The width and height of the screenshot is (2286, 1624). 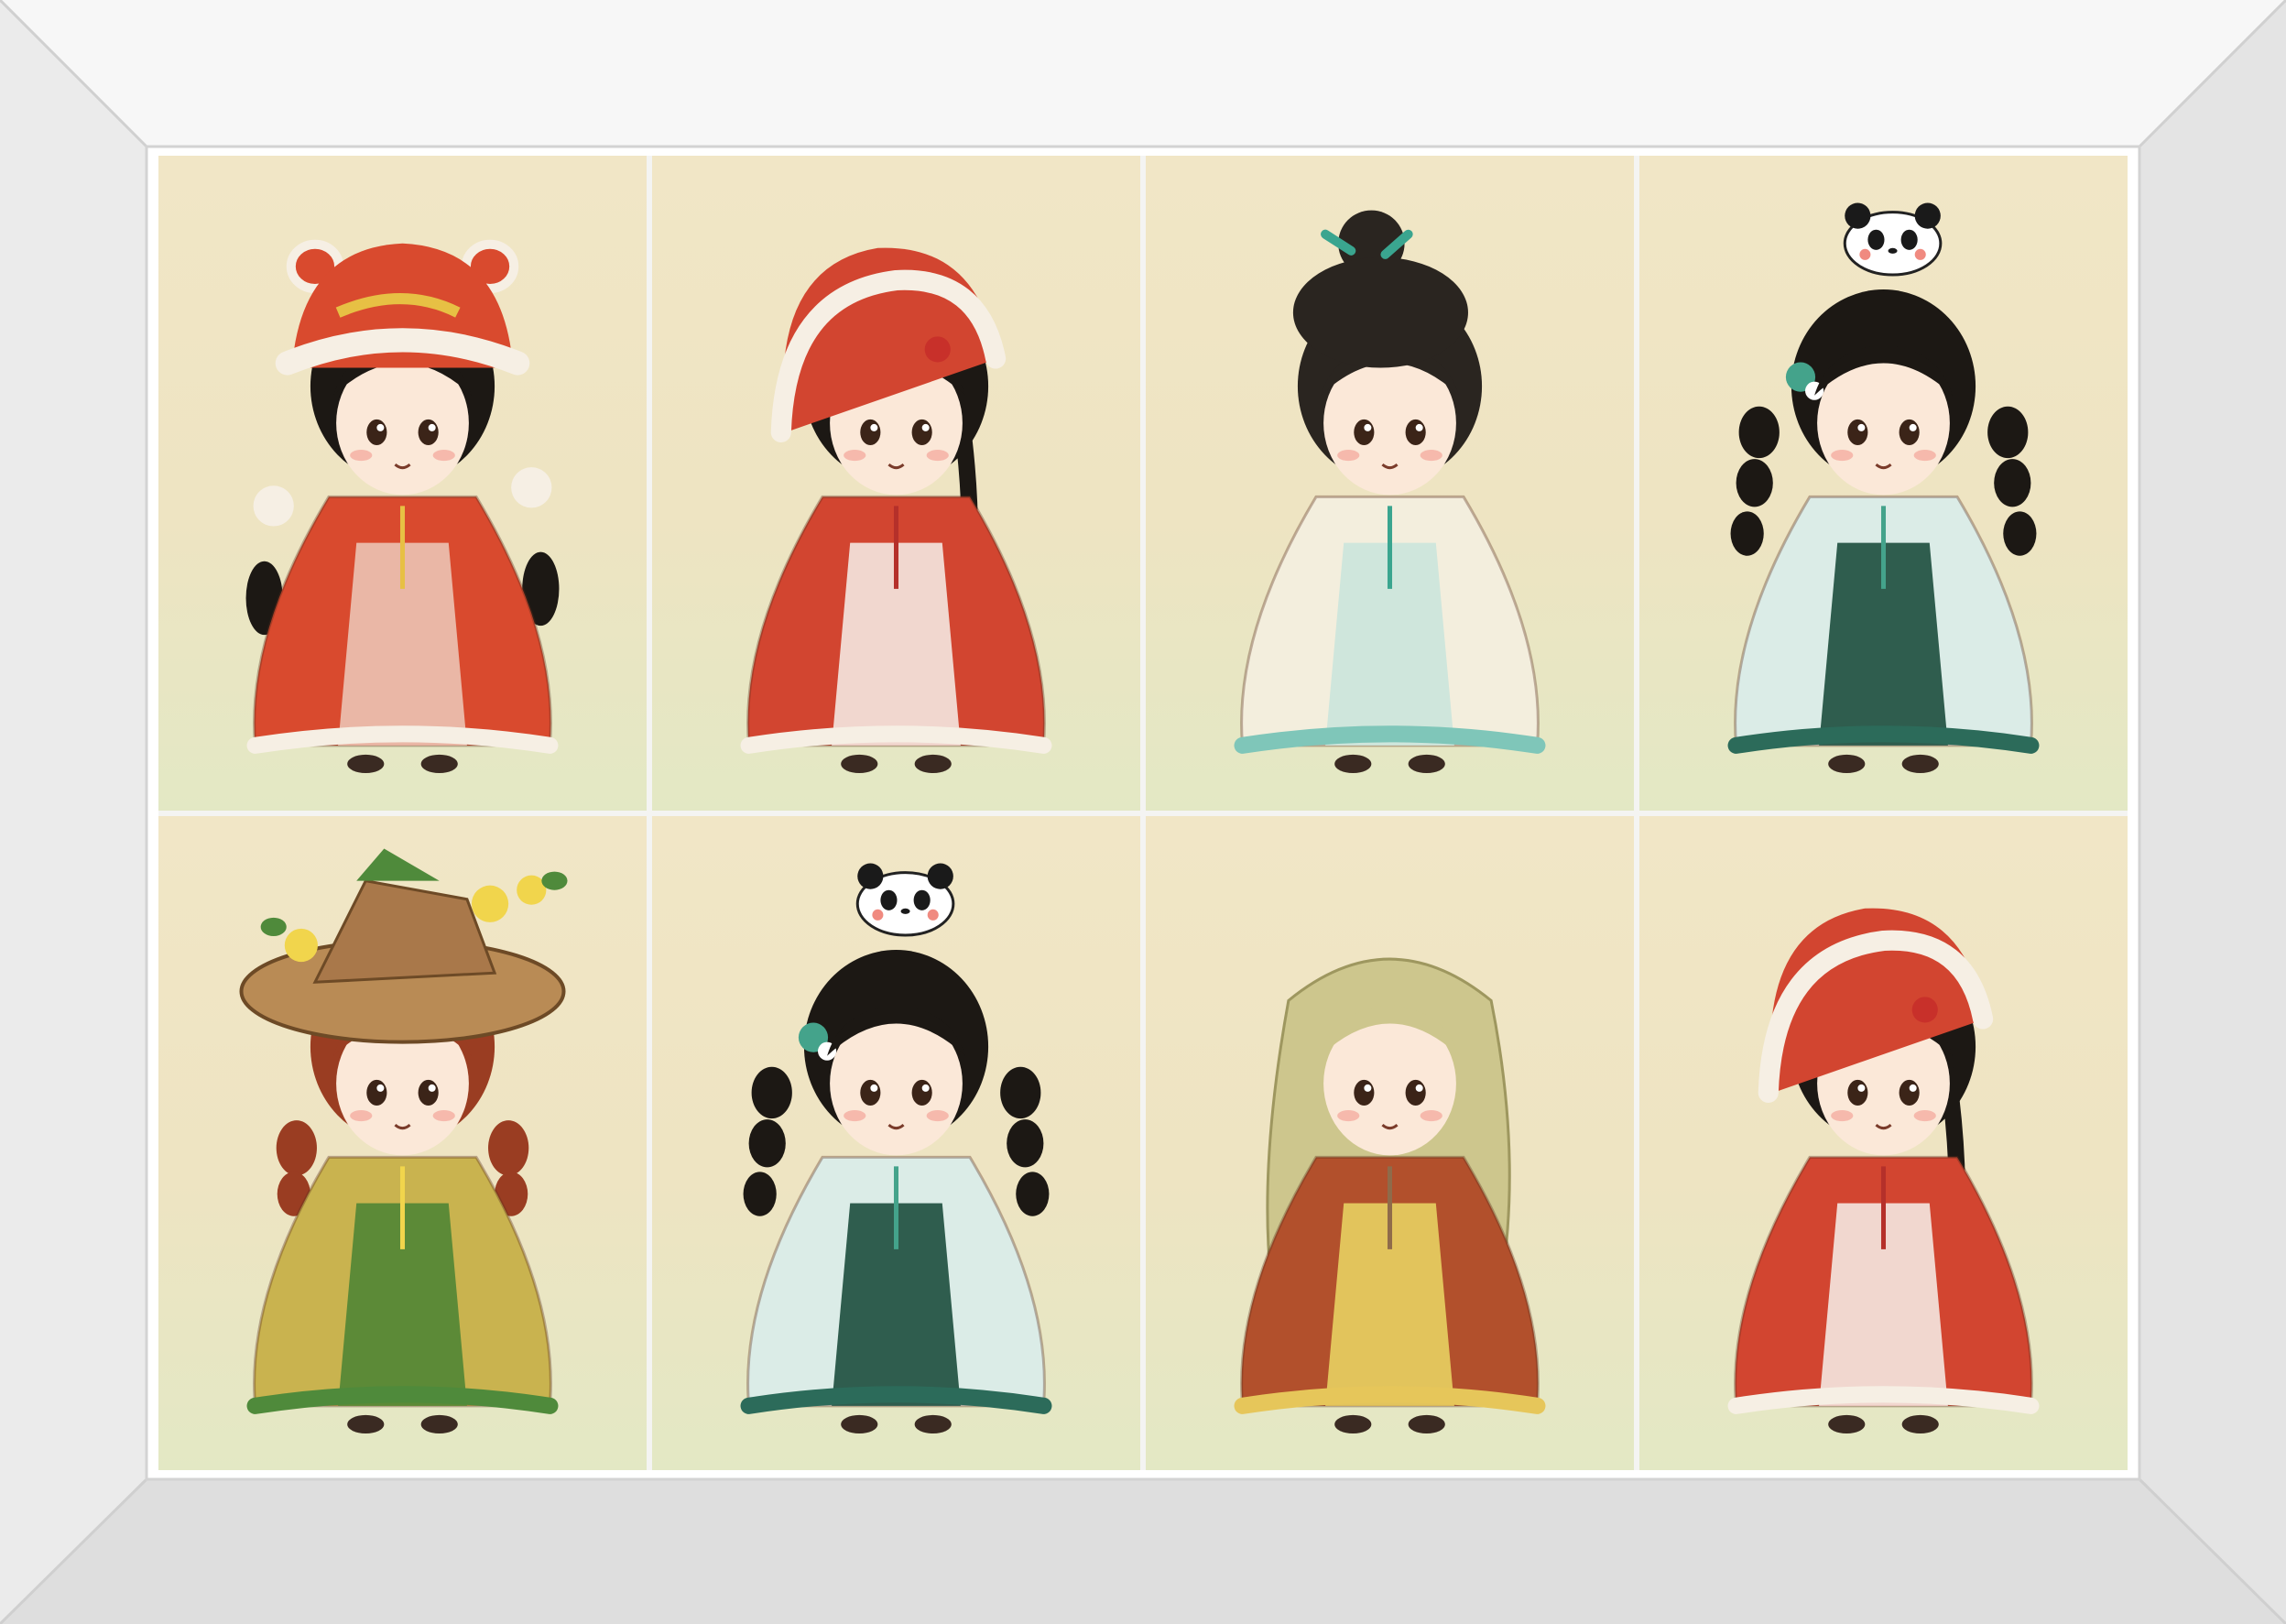 I want to click on panel-straw-hat-flower-girl, so click(x=402, y=1142).